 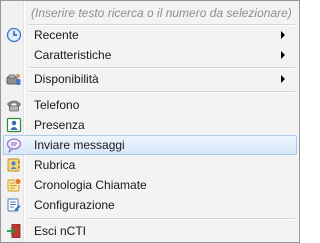 What do you see at coordinates (150, 231) in the screenshot?
I see `menu-item-esci-ncti: Esci nCTI` at bounding box center [150, 231].